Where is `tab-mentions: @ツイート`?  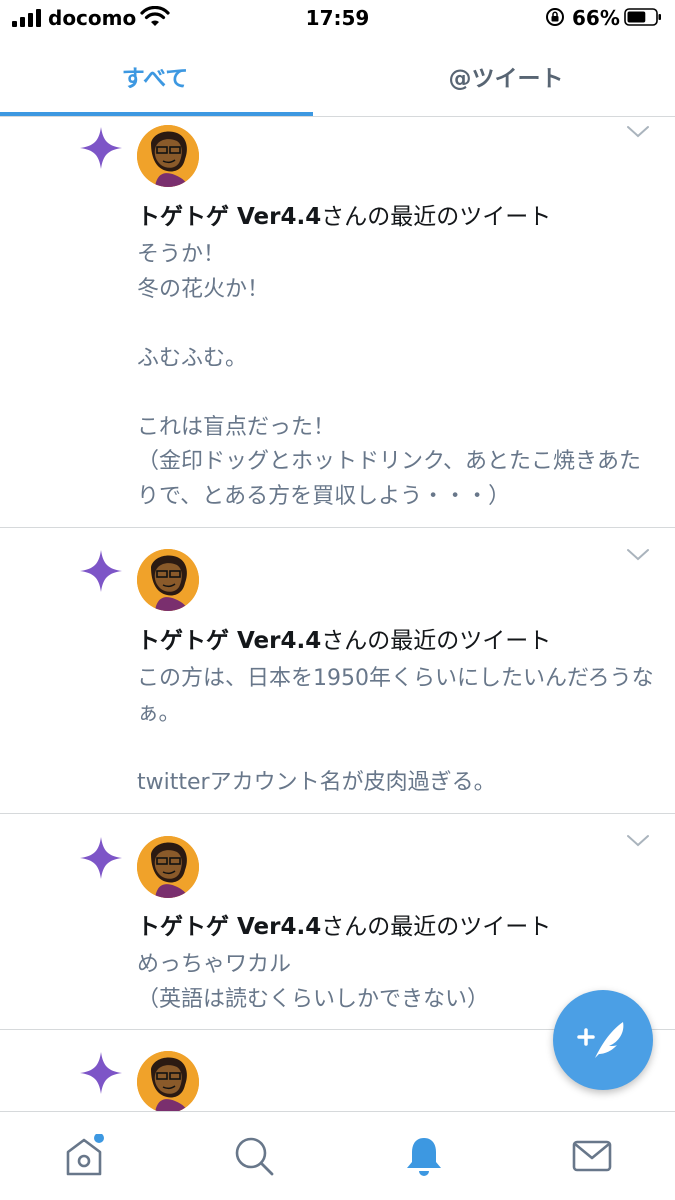 tab-mentions: @ツイート is located at coordinates (506, 76).